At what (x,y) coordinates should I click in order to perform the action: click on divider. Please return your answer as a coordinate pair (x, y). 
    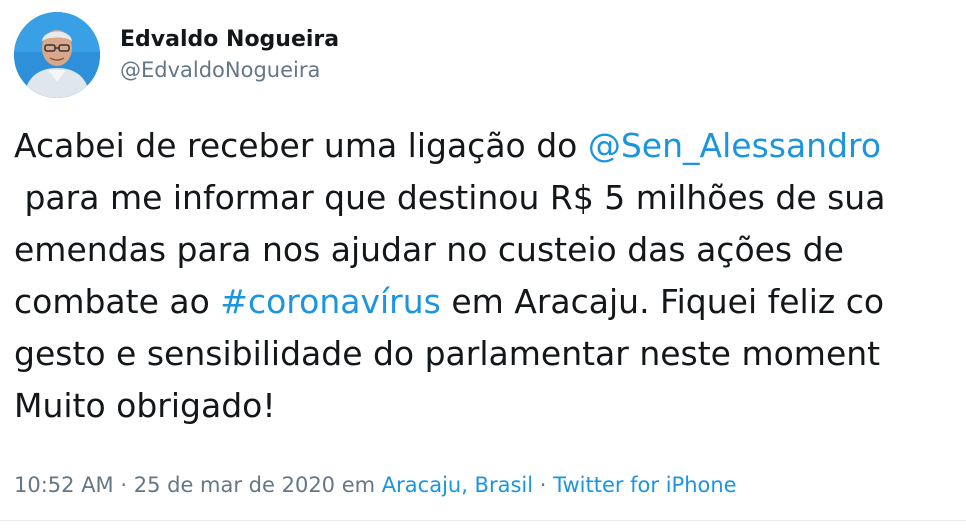
    Looking at the image, I should click on (483, 520).